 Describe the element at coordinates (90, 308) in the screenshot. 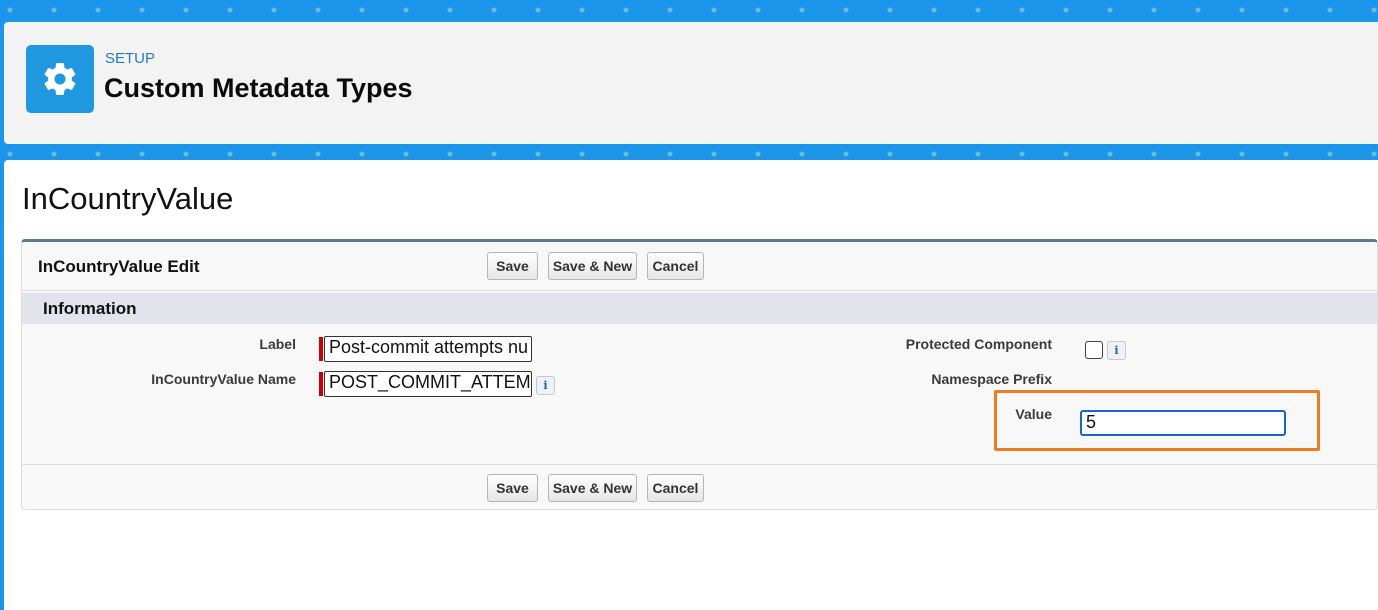

I see `section-title: Information` at that location.